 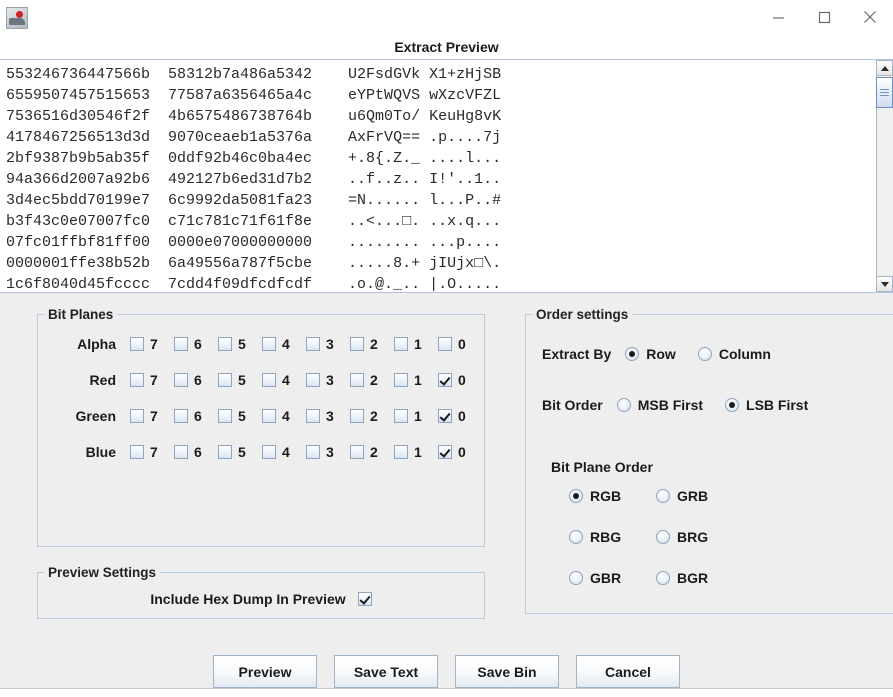 What do you see at coordinates (612, 537) in the screenshot?
I see `radio-option-bit-plane-order-rbg: RBG` at bounding box center [612, 537].